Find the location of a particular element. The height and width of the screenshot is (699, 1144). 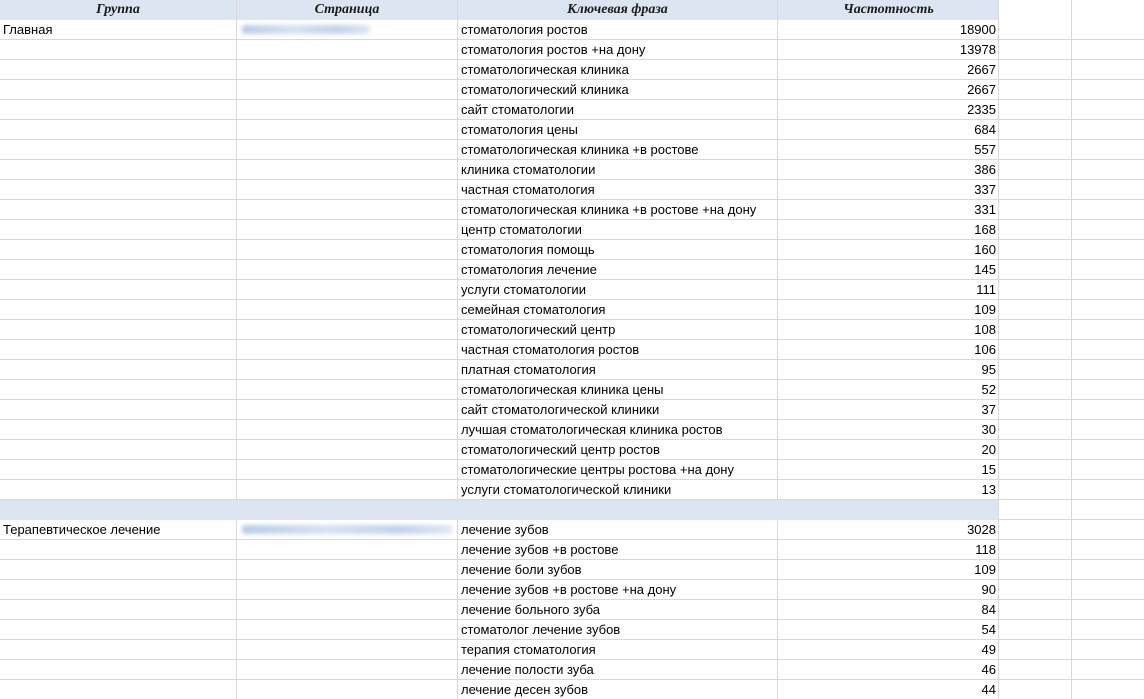

frequency-cell: 52 is located at coordinates (888, 390).